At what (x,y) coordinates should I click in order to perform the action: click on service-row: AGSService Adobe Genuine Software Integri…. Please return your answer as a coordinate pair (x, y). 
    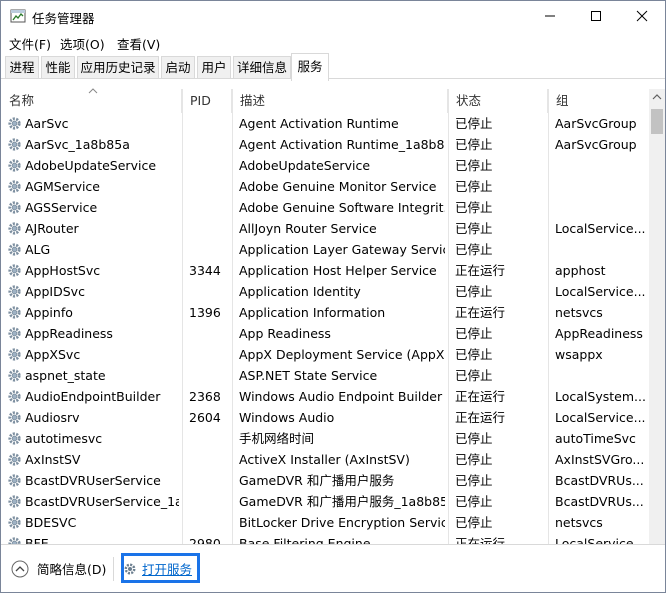
    Looking at the image, I should click on (325, 207).